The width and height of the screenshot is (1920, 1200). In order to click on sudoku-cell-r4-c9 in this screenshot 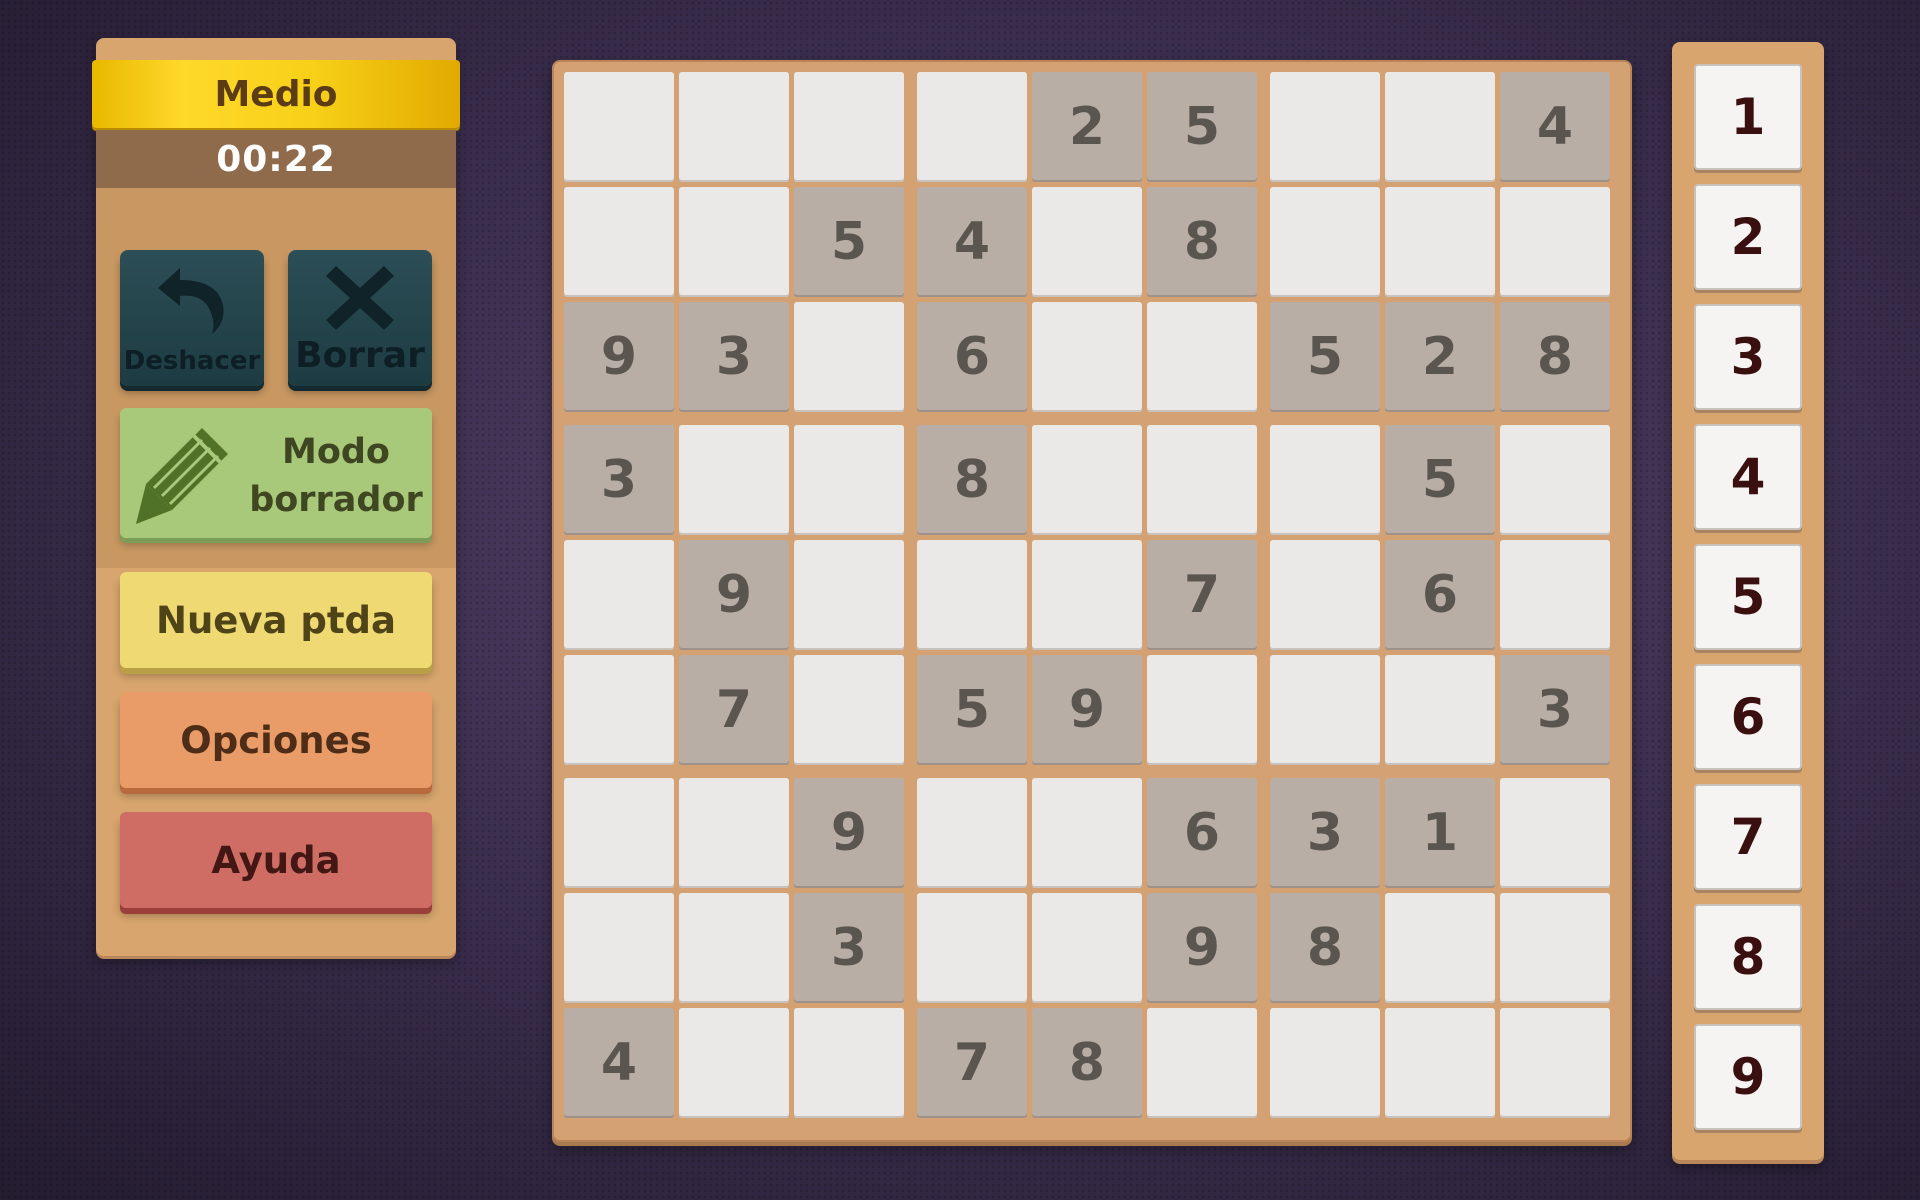, I will do `click(1555, 480)`.